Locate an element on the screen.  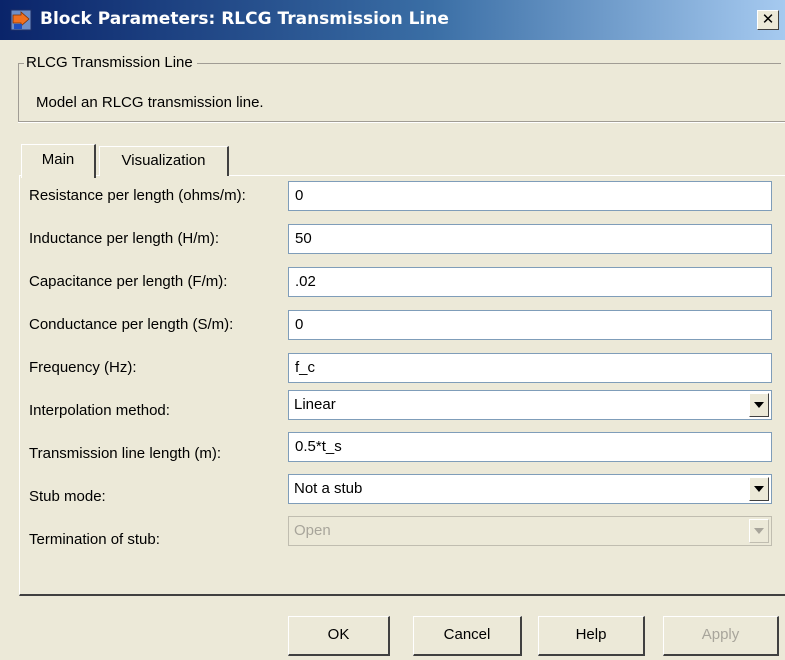
stub-mode-label: Stub mode: is located at coordinates (67, 496).